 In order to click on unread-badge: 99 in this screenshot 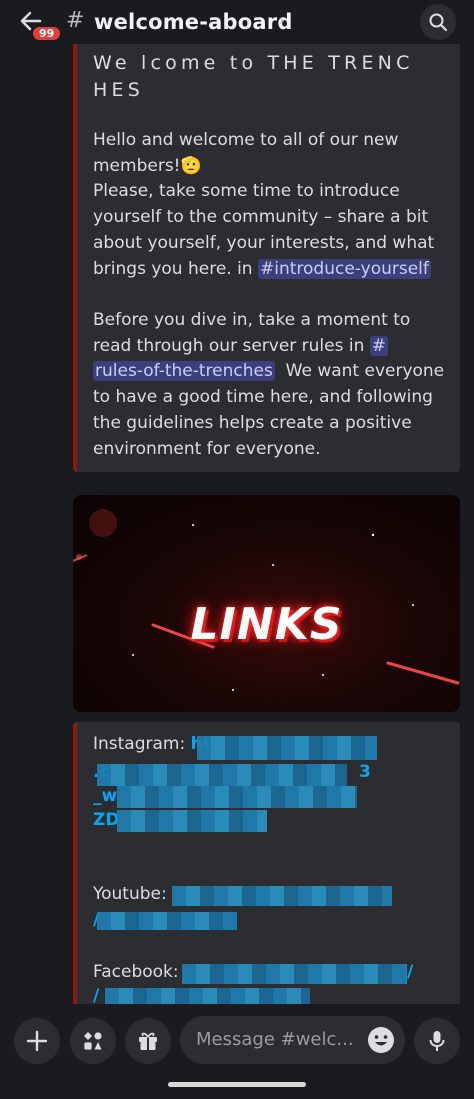, I will do `click(47, 33)`.